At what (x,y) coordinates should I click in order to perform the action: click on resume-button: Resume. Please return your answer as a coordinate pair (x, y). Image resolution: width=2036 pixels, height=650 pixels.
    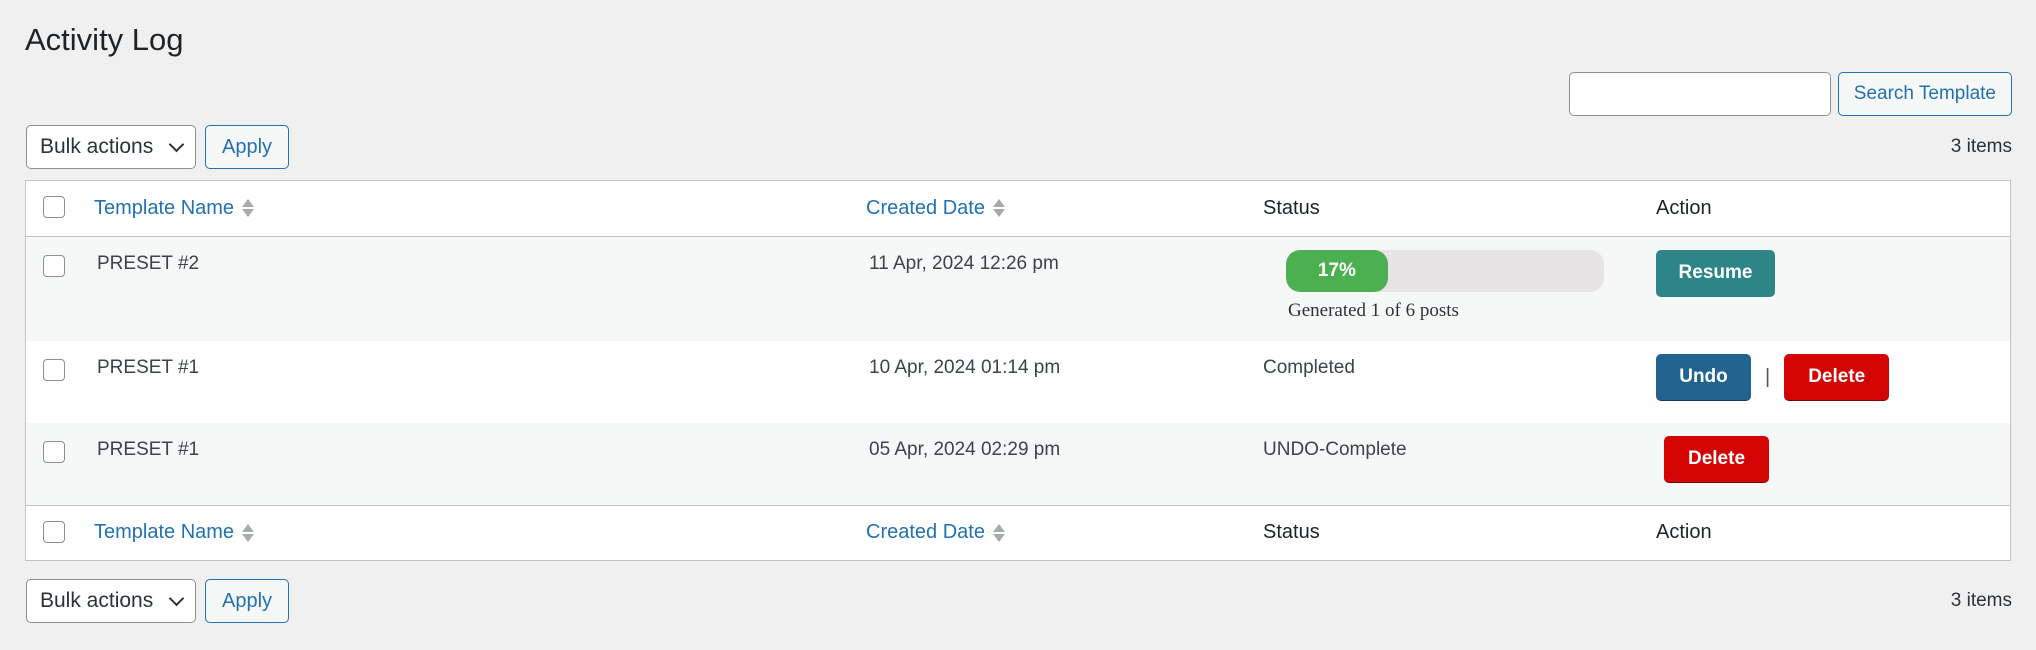
    Looking at the image, I should click on (1715, 273).